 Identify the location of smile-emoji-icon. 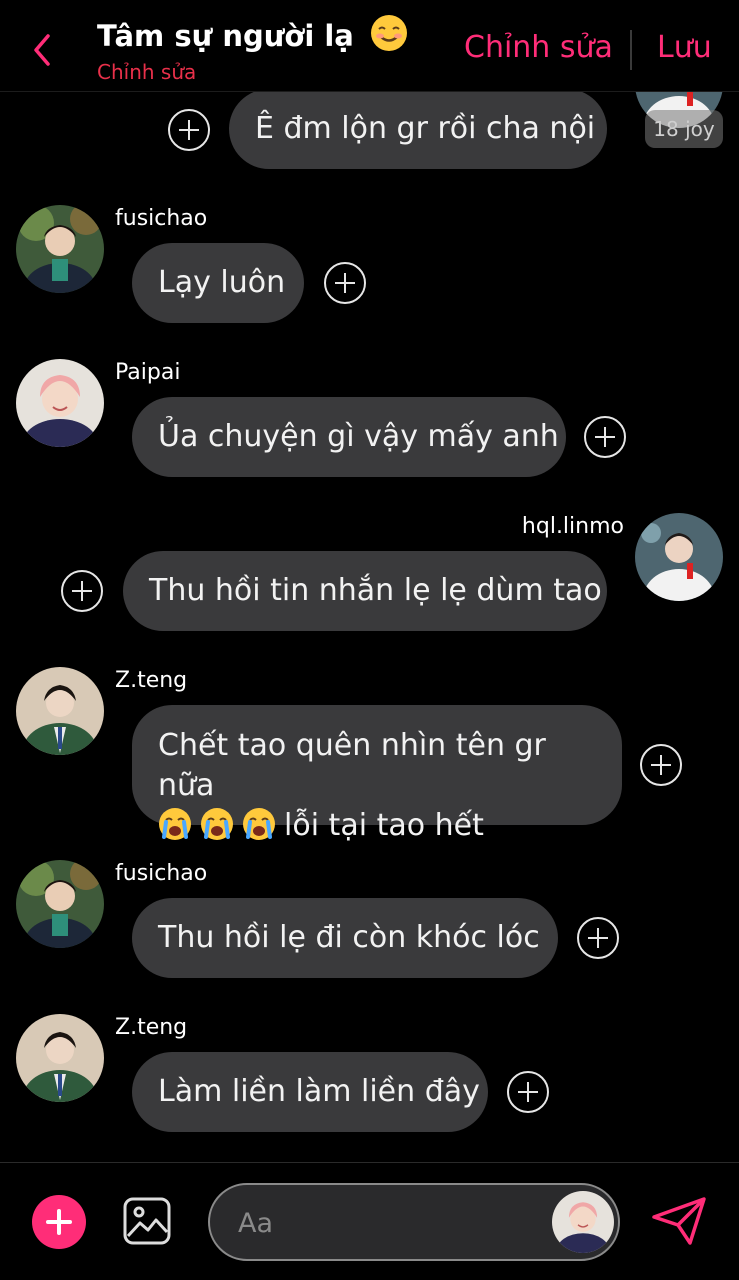
(388, 33).